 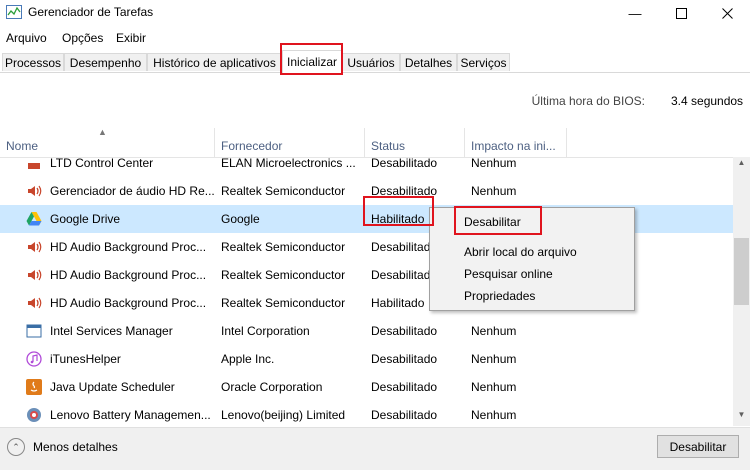 I want to click on lenovo-icon, so click(x=34, y=415).